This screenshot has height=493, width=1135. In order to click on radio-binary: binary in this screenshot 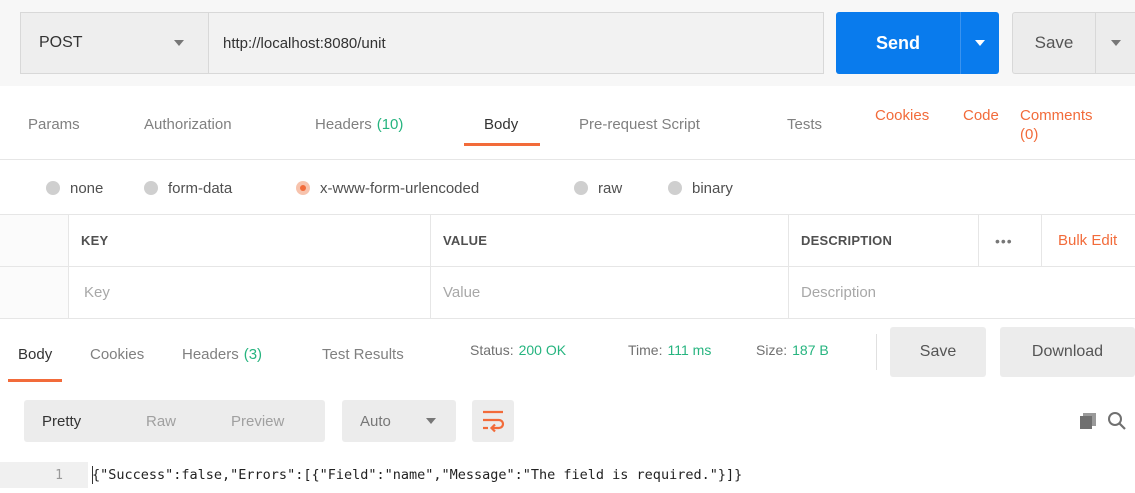, I will do `click(700, 188)`.